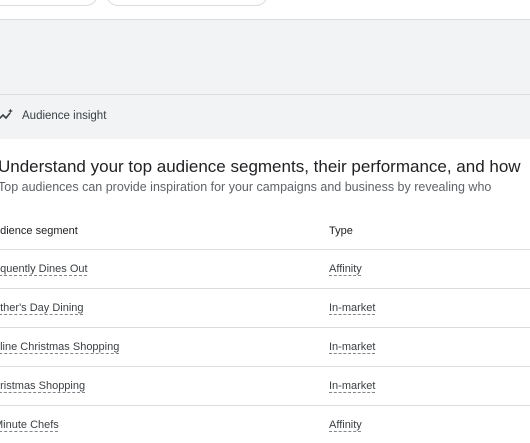  Describe the element at coordinates (44, 269) in the screenshot. I see `audience-segment-cell: equently Dines Out` at that location.